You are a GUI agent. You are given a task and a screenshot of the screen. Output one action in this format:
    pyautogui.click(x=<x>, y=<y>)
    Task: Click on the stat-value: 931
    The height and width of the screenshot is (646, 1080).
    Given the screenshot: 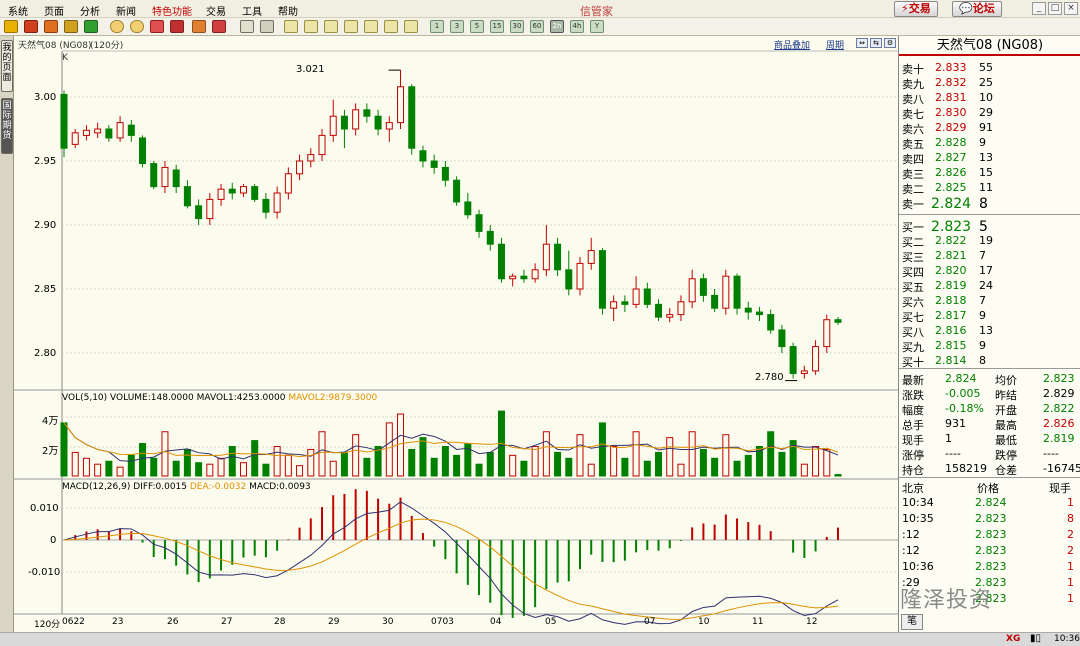 What is the action you would take?
    pyautogui.click(x=955, y=423)
    